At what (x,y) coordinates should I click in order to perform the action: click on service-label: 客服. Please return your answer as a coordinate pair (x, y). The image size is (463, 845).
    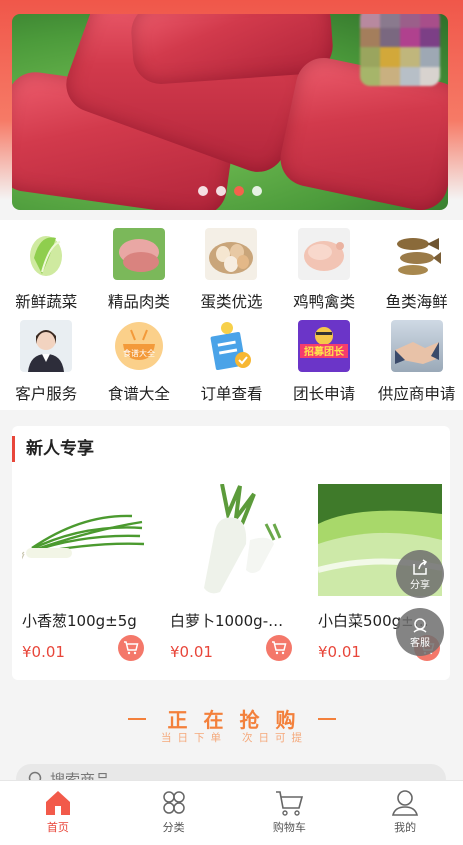
    Looking at the image, I should click on (420, 643).